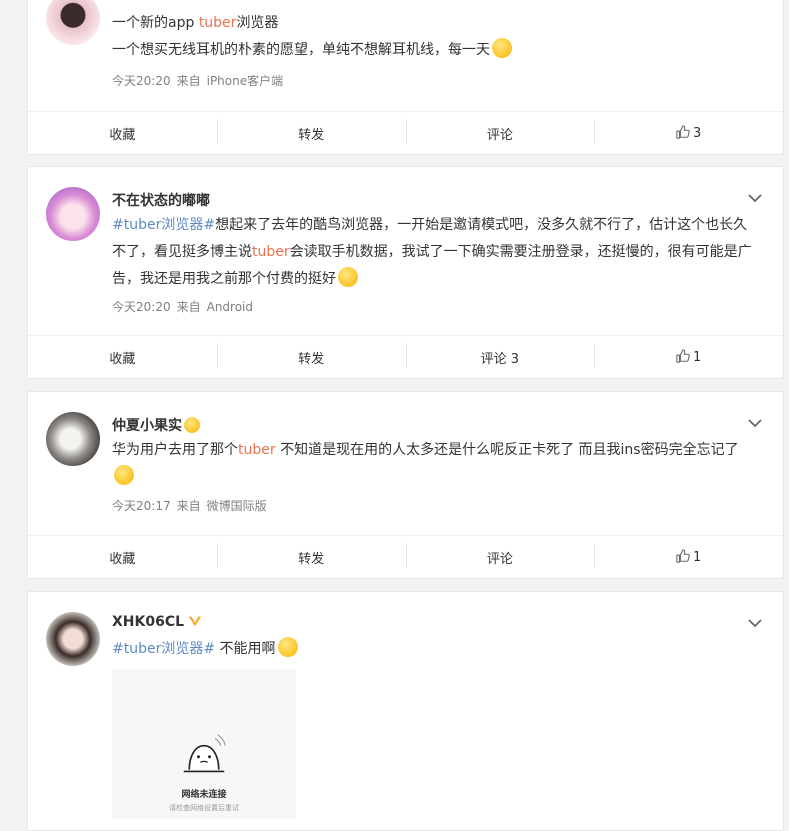  What do you see at coordinates (192, 425) in the screenshot?
I see `heart-eyes-emoji-icon` at bounding box center [192, 425].